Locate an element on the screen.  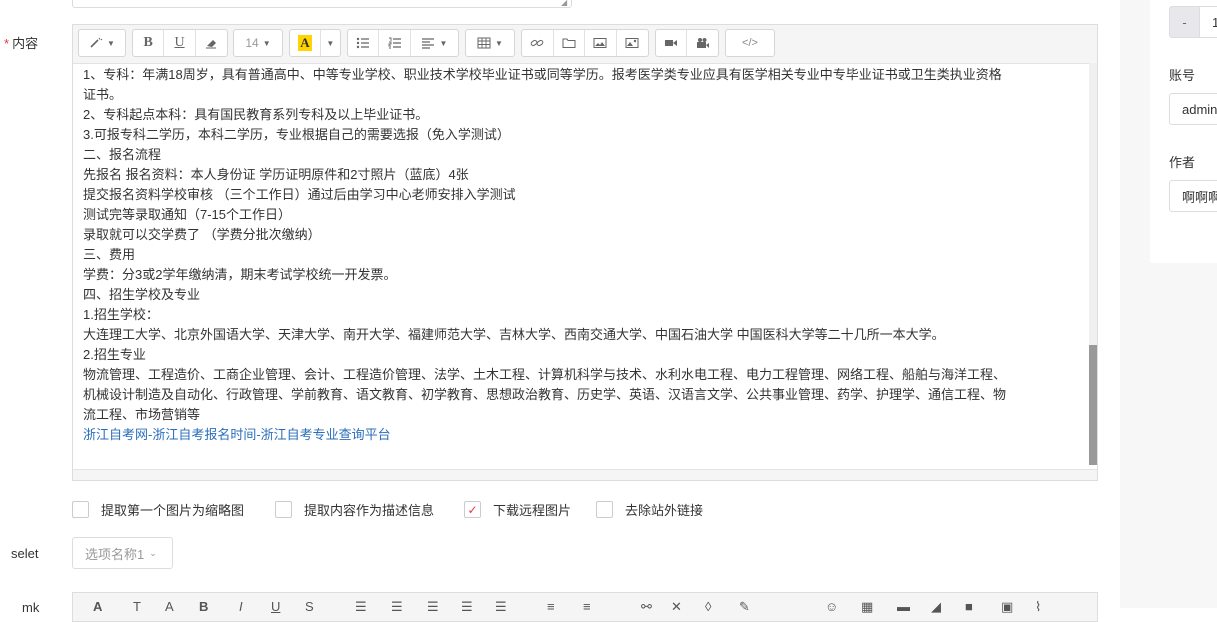
checkmark-icon: ✓ is located at coordinates (472, 509).